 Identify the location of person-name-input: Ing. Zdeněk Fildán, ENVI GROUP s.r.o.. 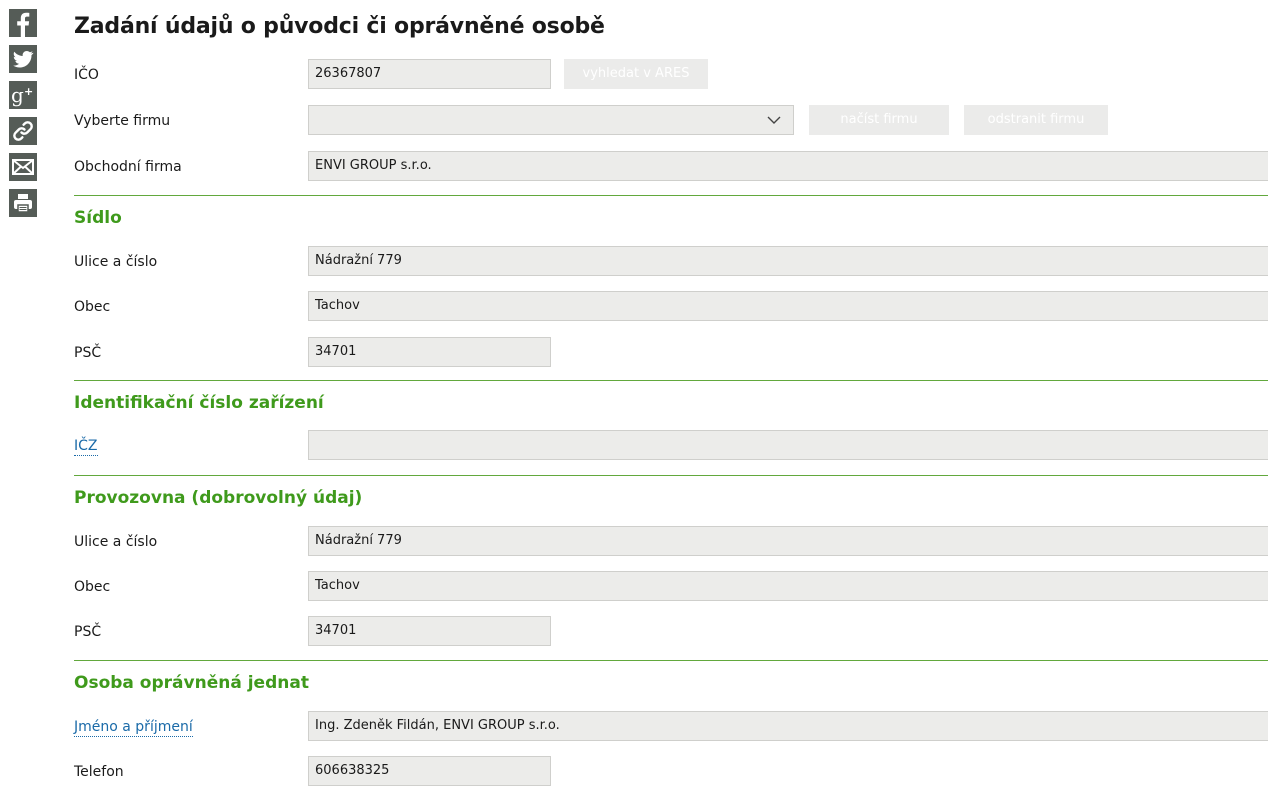
(788, 726).